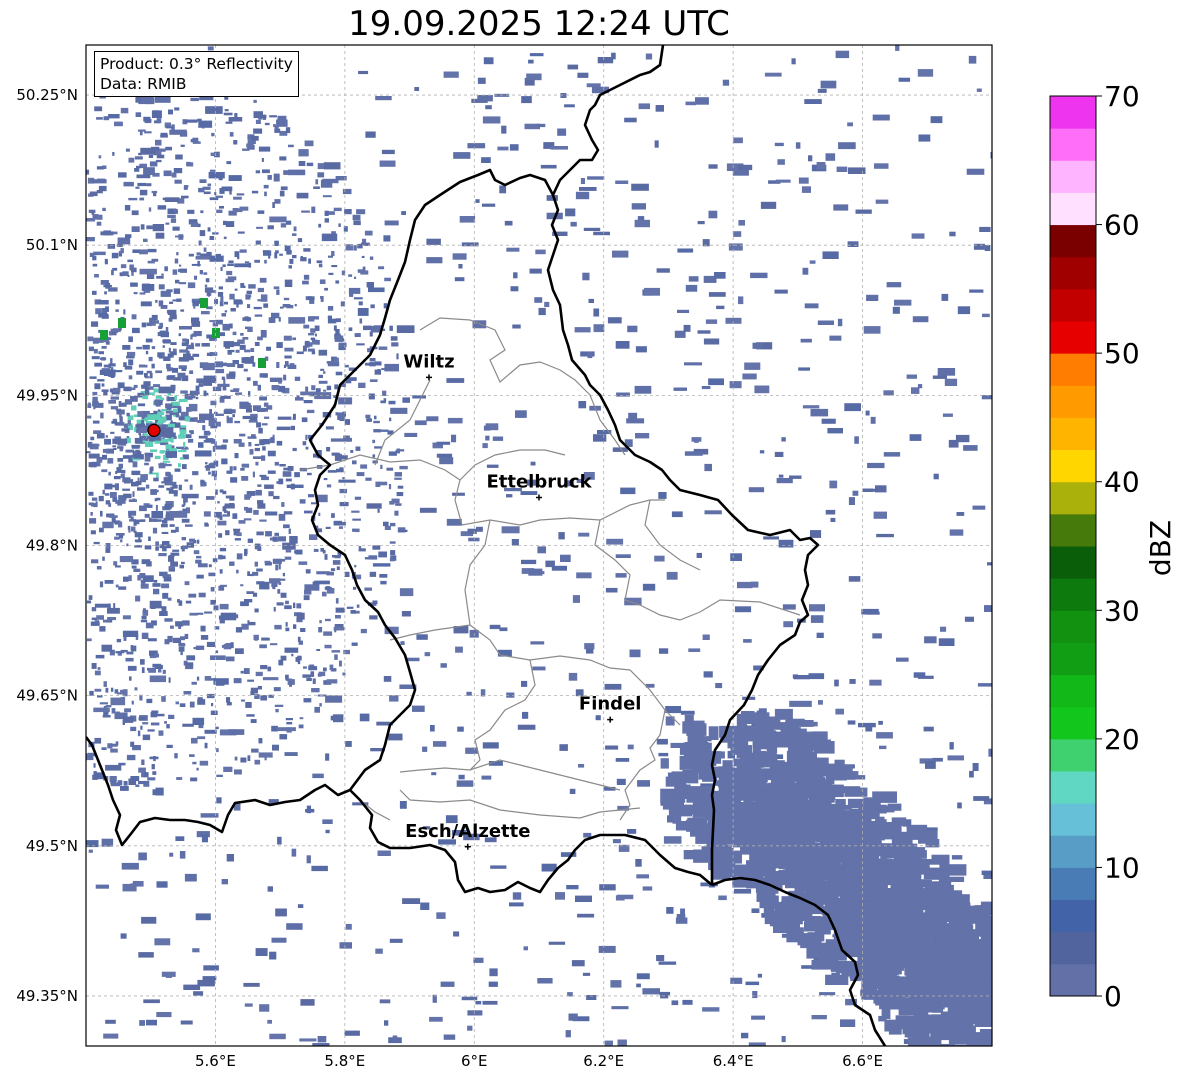 This screenshot has height=1081, width=1184. What do you see at coordinates (47, 696) in the screenshot?
I see `lat-tick-label: 49.65°N` at bounding box center [47, 696].